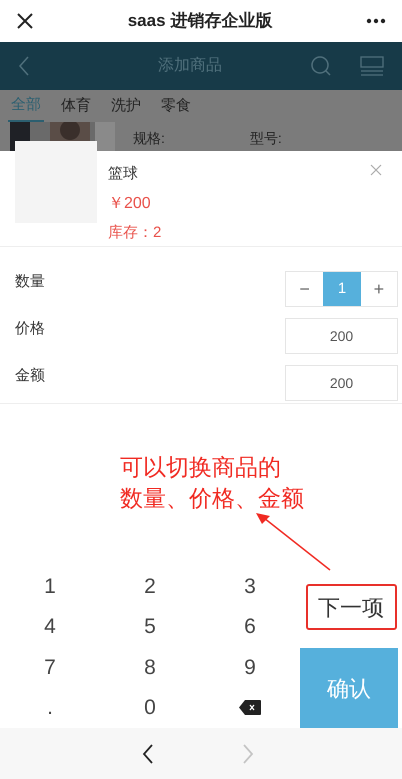  What do you see at coordinates (123, 174) in the screenshot?
I see `product-name: 篮球` at bounding box center [123, 174].